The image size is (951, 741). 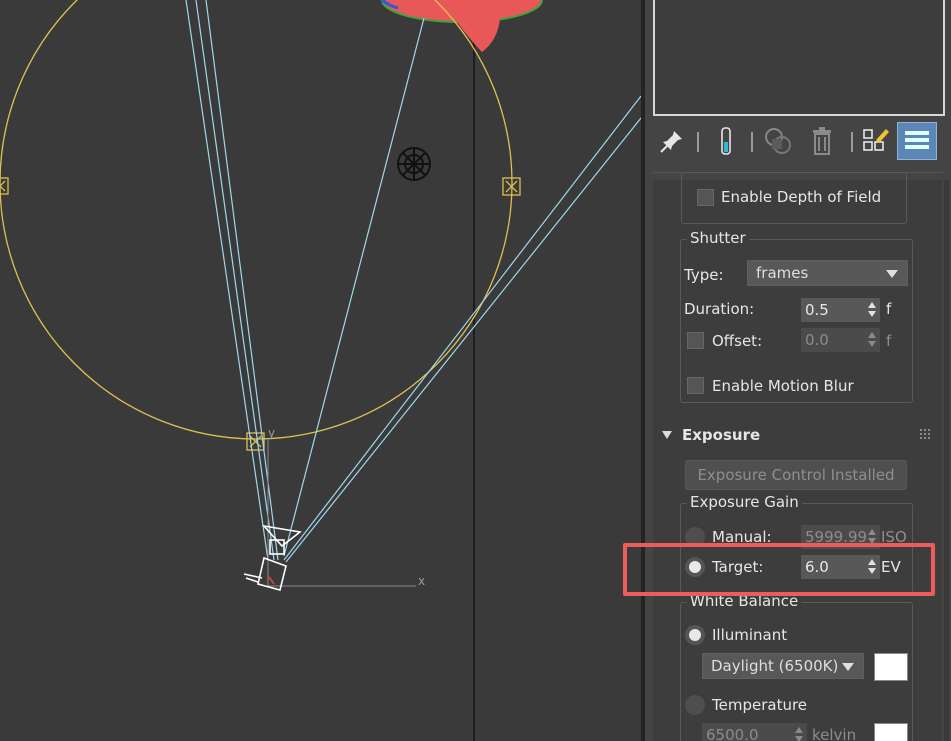 I want to click on temperature-radio, so click(x=695, y=705).